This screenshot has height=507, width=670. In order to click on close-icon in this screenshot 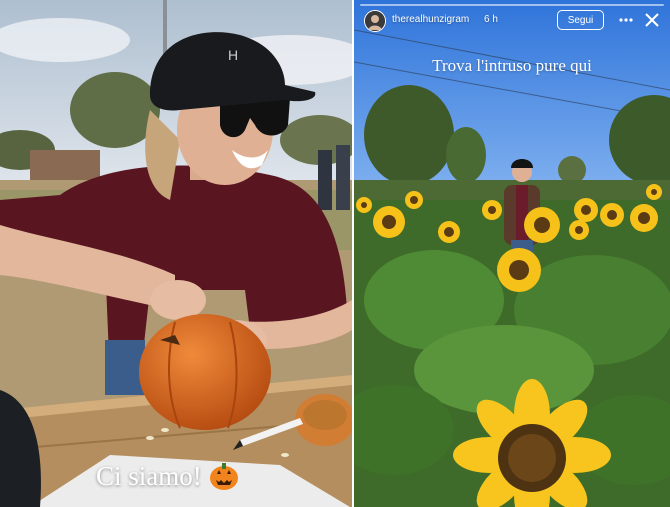, I will do `click(652, 20)`.